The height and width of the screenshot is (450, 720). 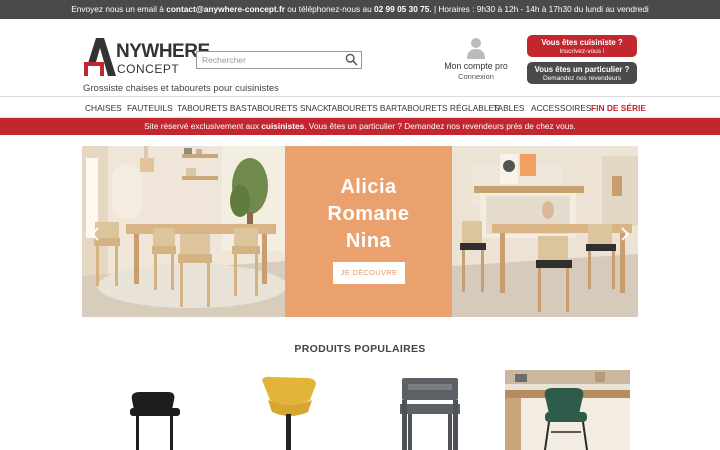 I want to click on dining-room-image-left, so click(x=183, y=231).